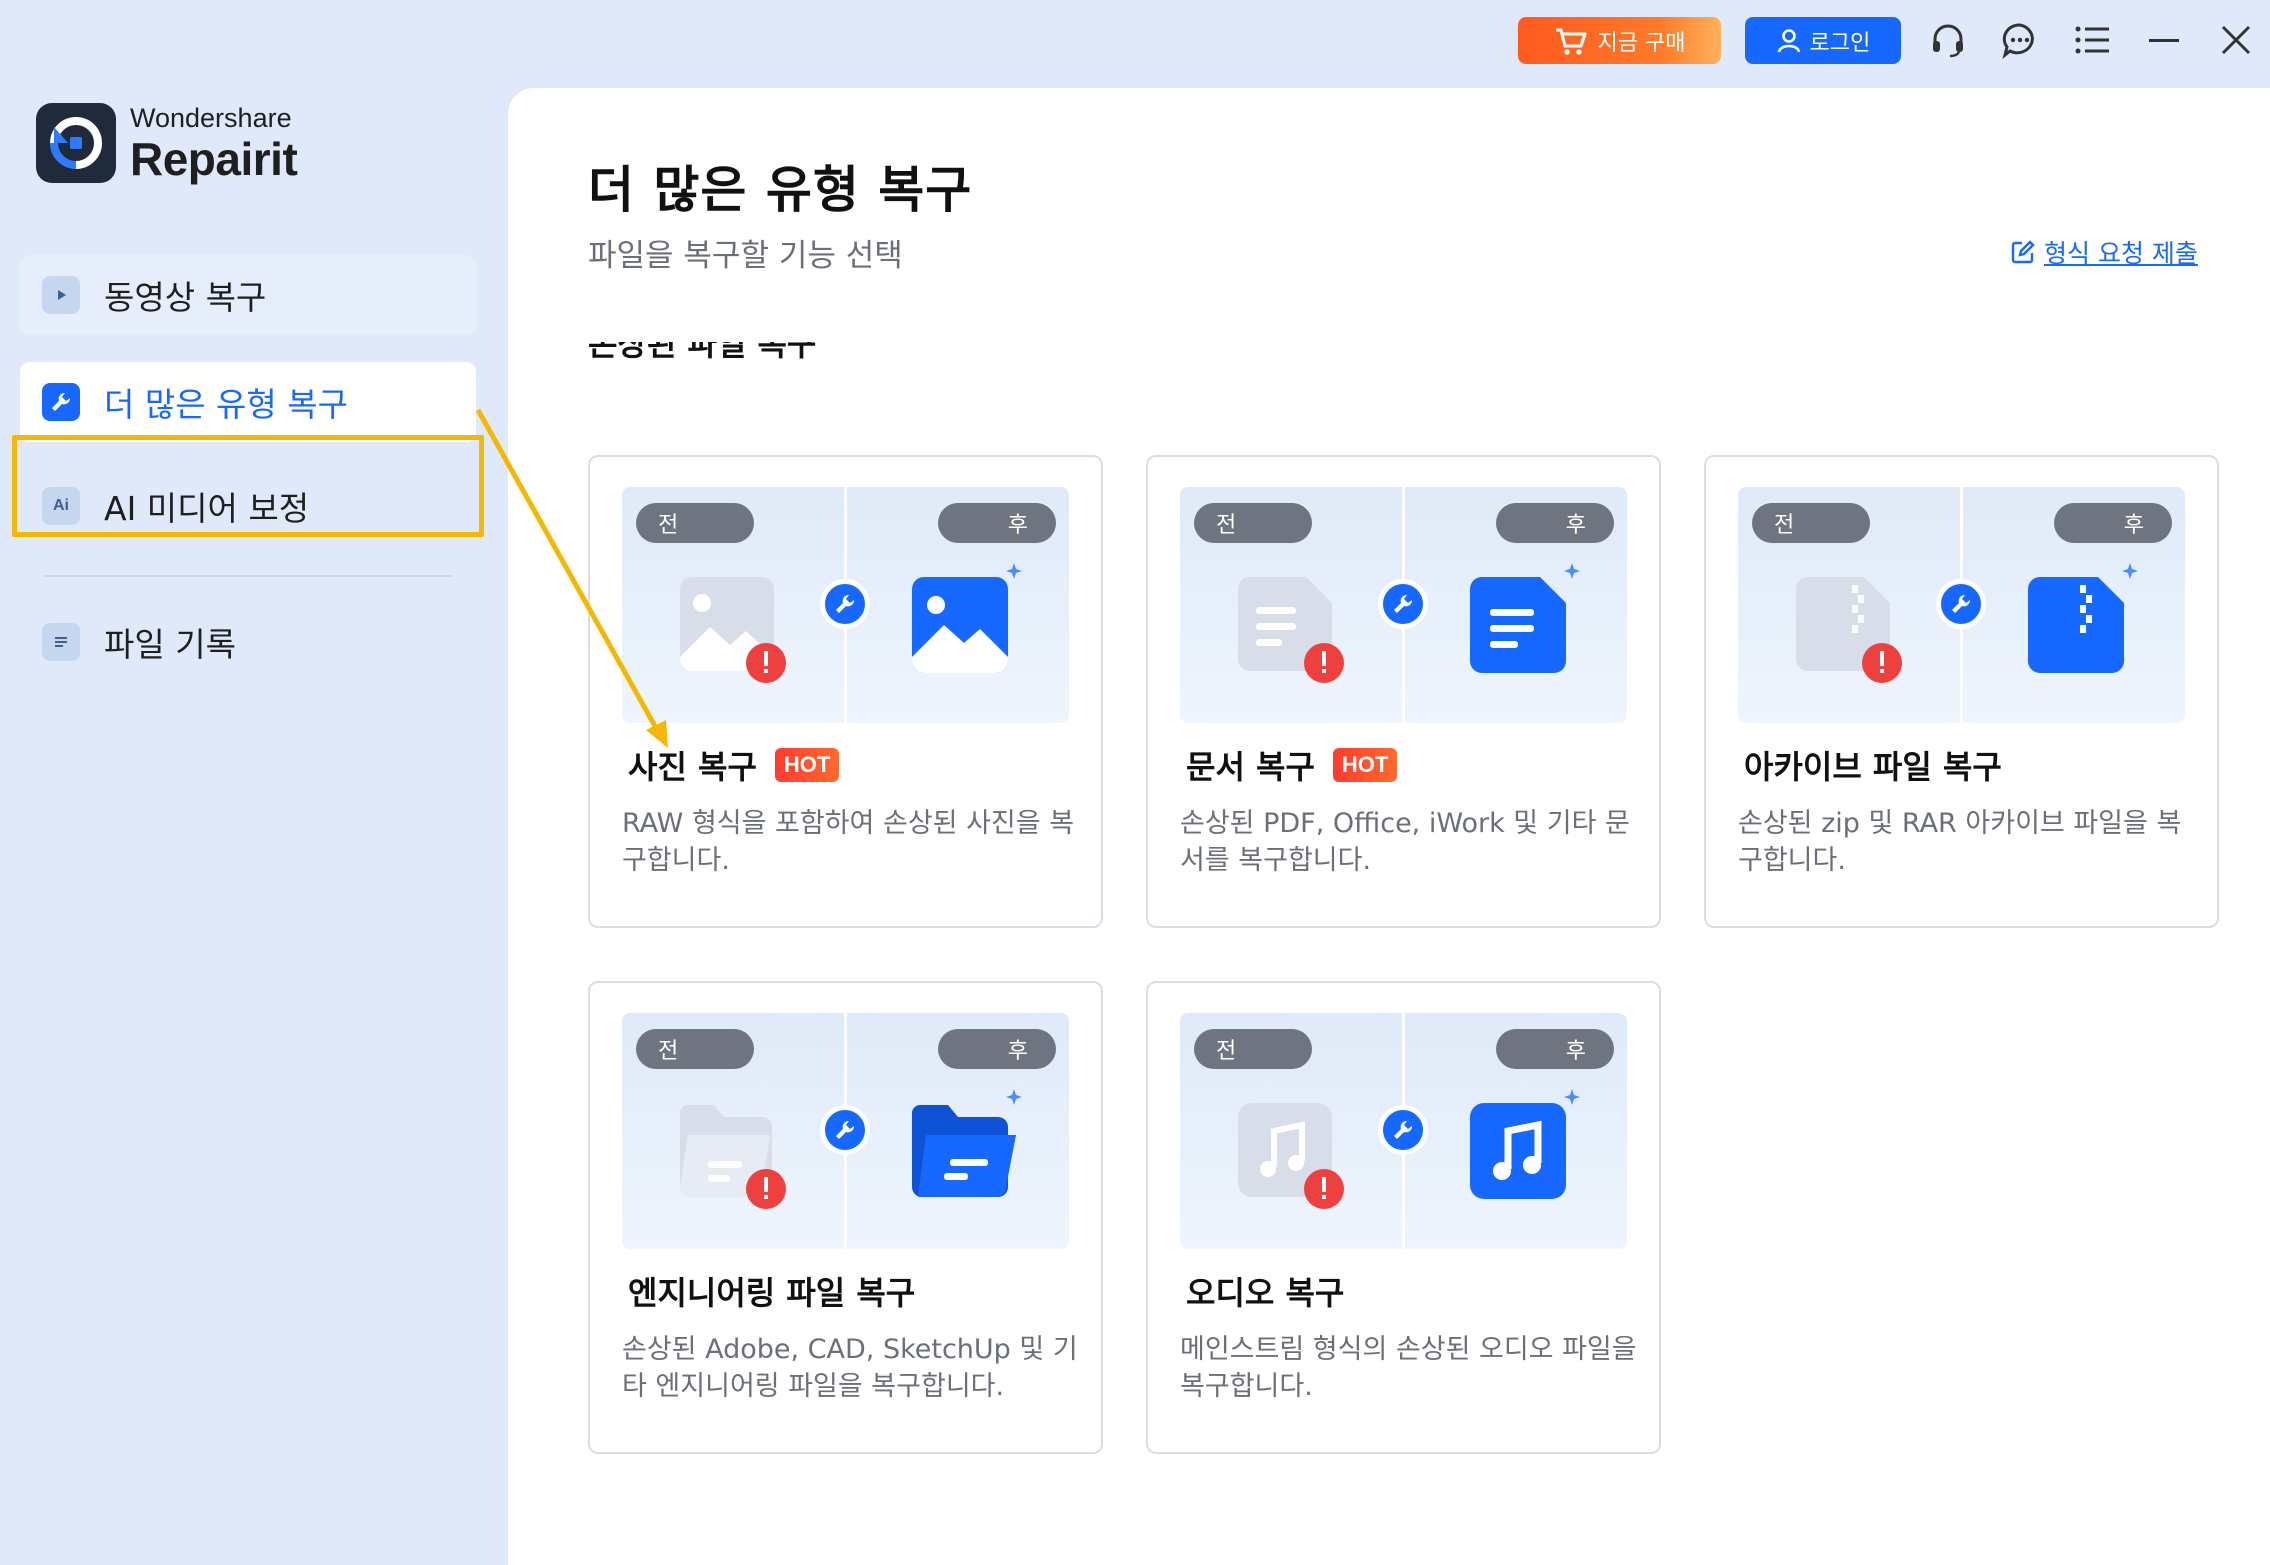  I want to click on title-bar: 지금 구매 로그인, so click(1135, 42).